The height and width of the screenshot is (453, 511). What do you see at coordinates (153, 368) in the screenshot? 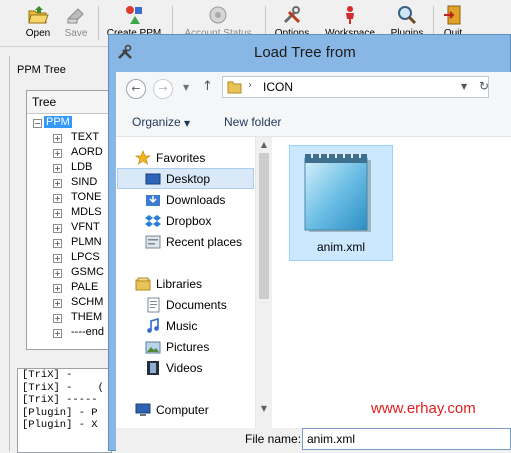
I see `film-strip-icon` at bounding box center [153, 368].